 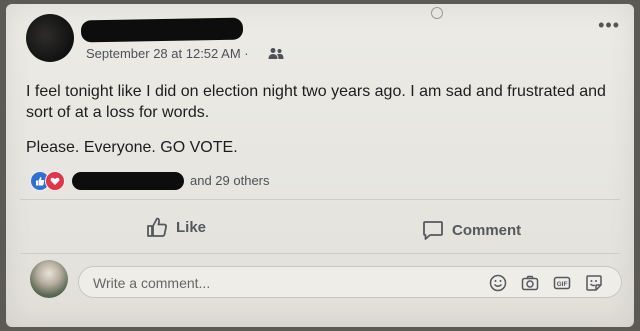 What do you see at coordinates (50, 38) in the screenshot?
I see `author-avatar` at bounding box center [50, 38].